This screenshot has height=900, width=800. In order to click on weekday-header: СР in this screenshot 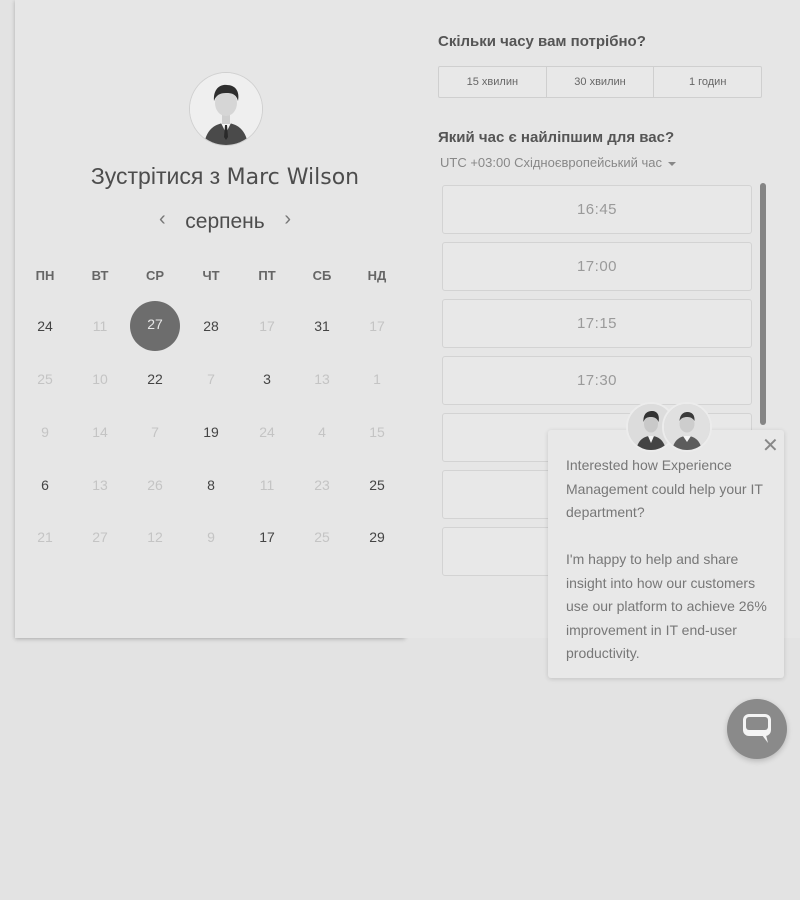, I will do `click(155, 275)`.